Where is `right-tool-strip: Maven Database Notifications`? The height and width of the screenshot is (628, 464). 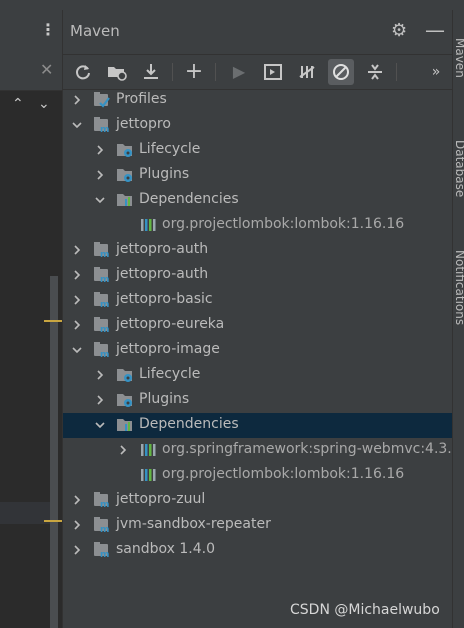 right-tool-strip: Maven Database Notifications is located at coordinates (458, 319).